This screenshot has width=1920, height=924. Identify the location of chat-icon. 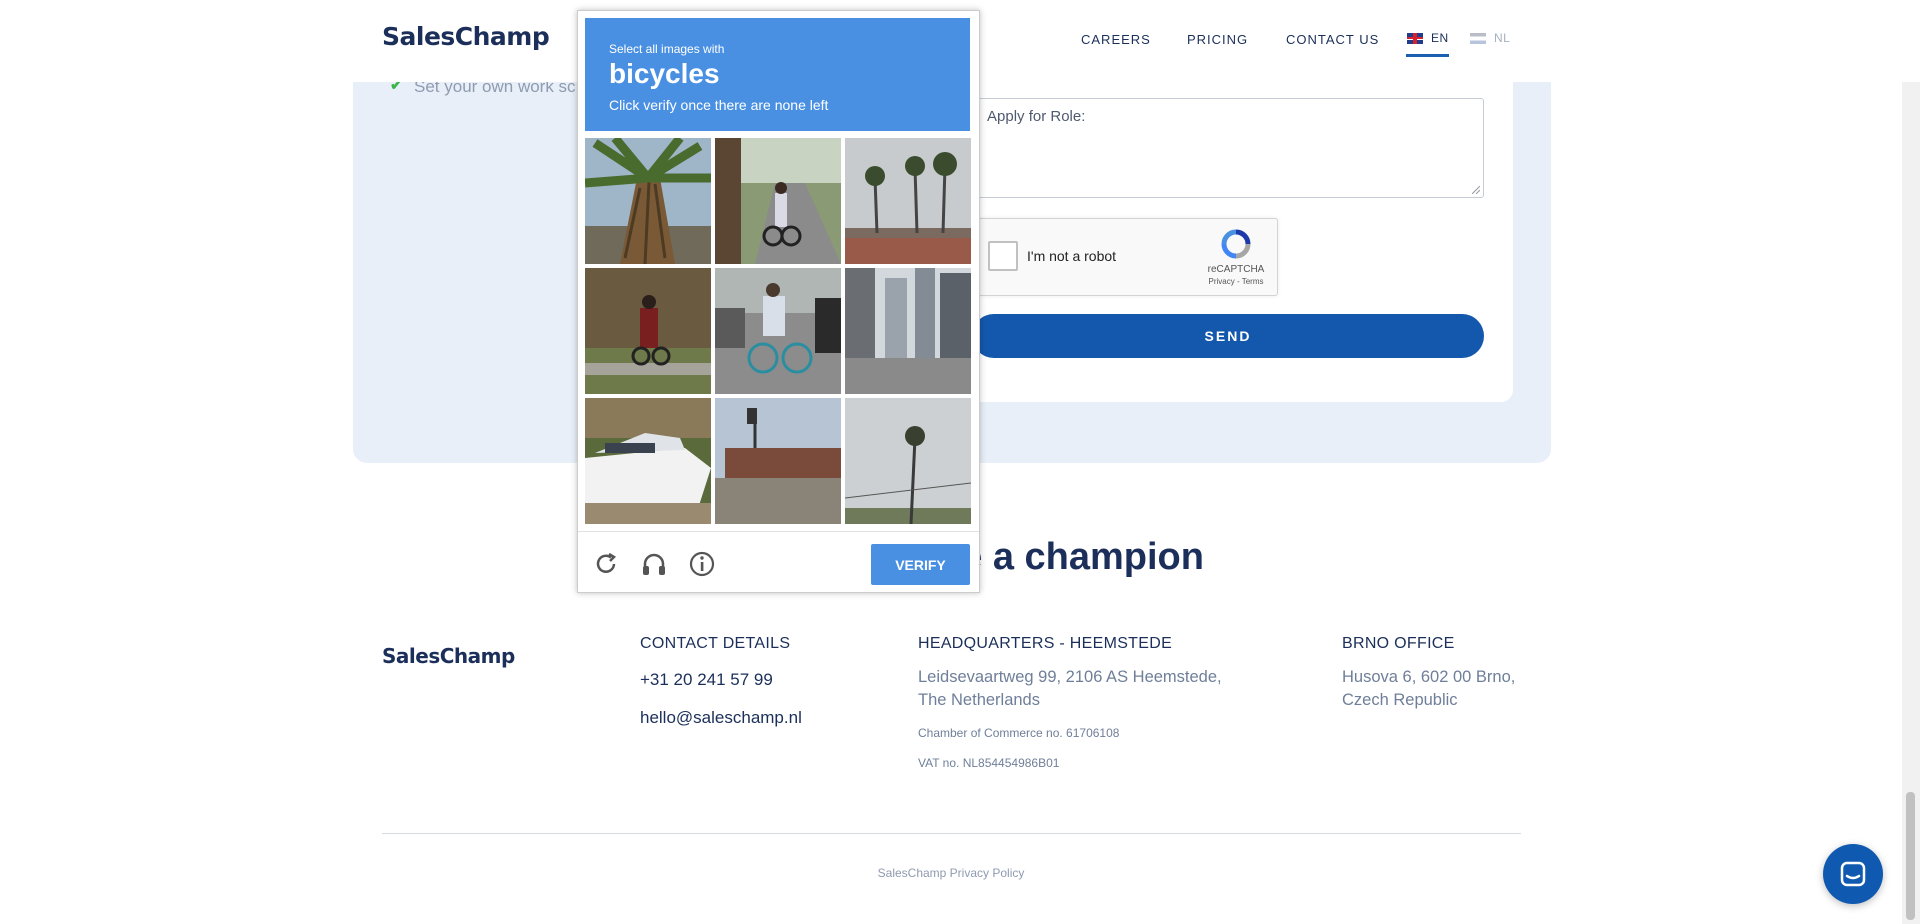
(1853, 874).